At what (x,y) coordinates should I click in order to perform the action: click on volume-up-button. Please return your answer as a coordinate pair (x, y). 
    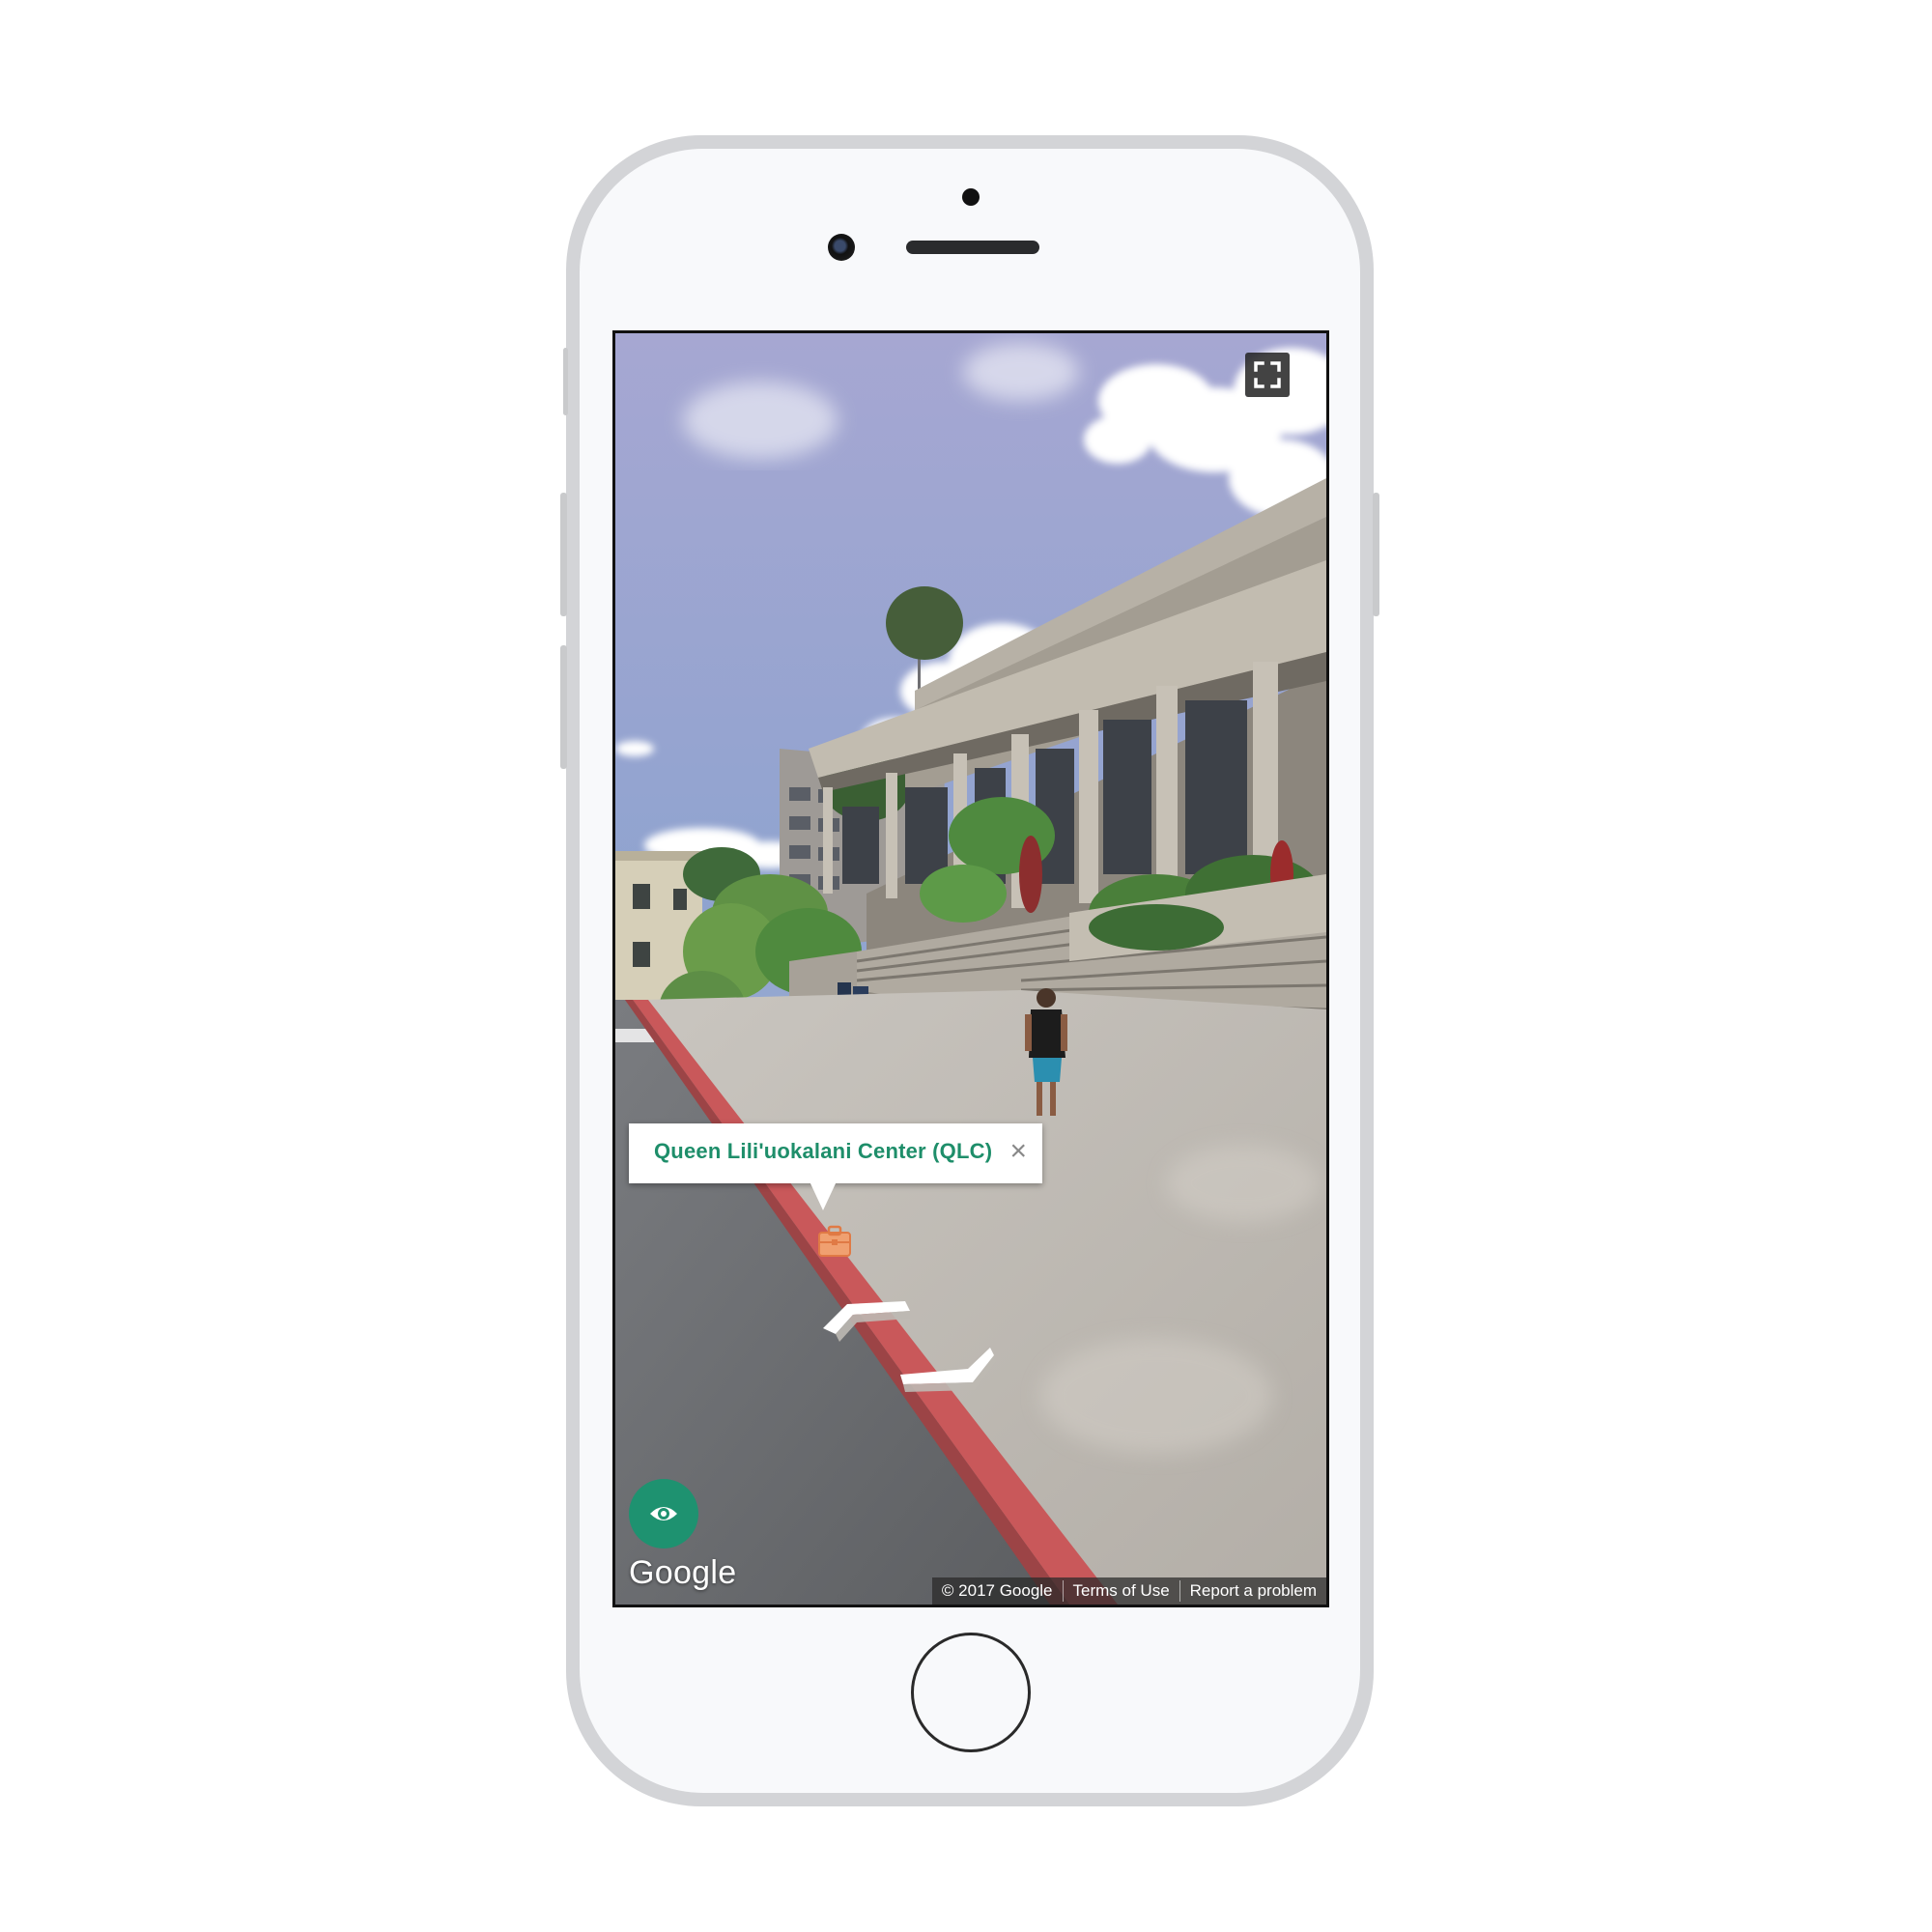
    Looking at the image, I should click on (563, 554).